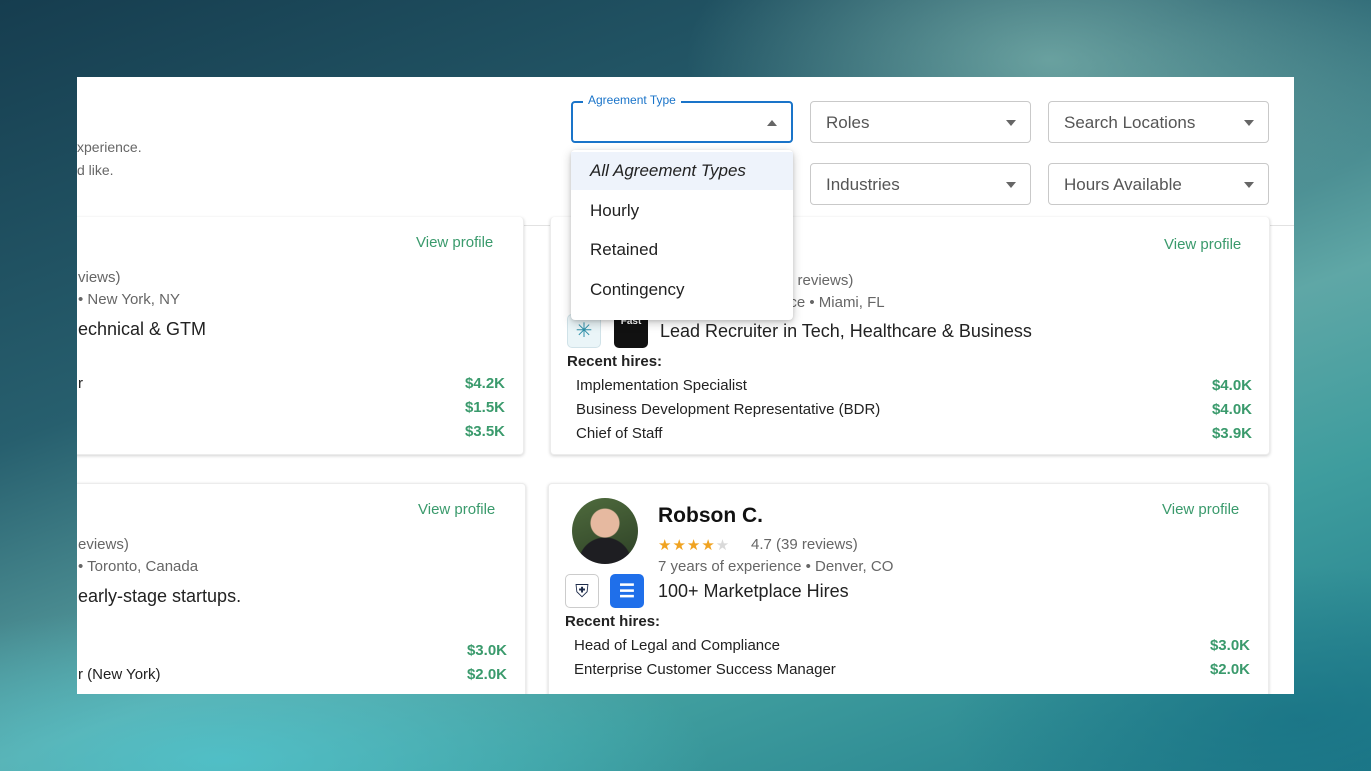 The height and width of the screenshot is (771, 1371). What do you see at coordinates (677, 645) in the screenshot?
I see `hire-role: Head of Legal and Compliance` at bounding box center [677, 645].